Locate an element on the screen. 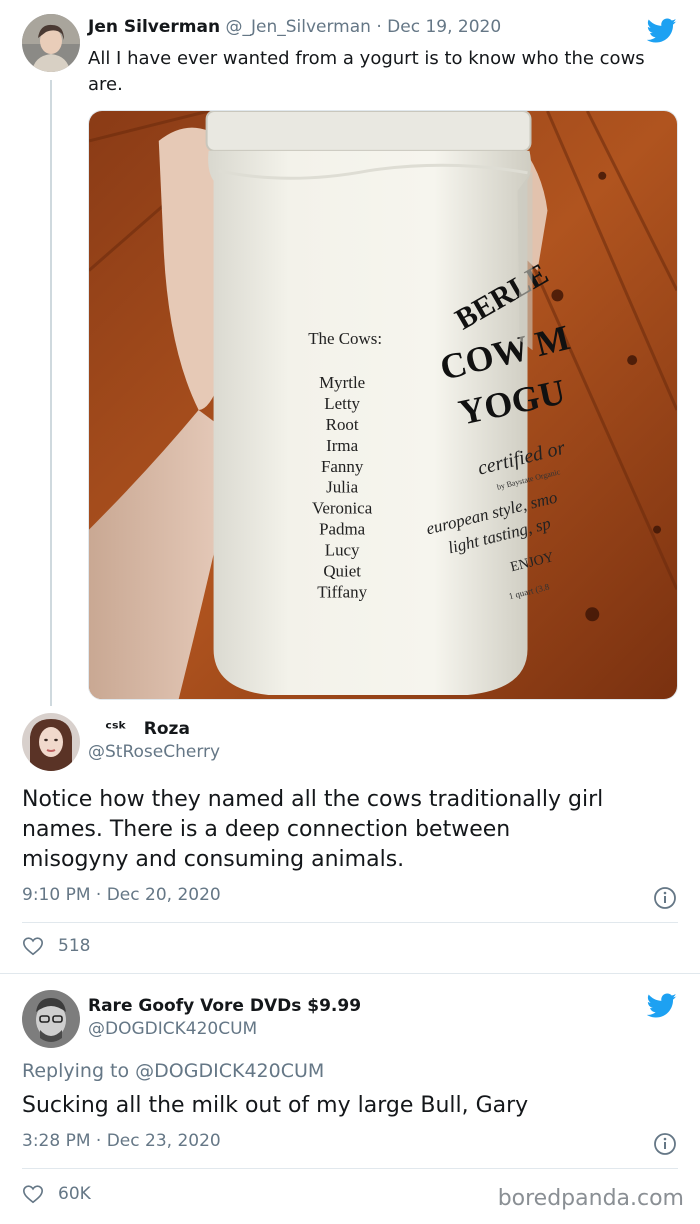  avatar-rare-goofy is located at coordinates (51, 1019).